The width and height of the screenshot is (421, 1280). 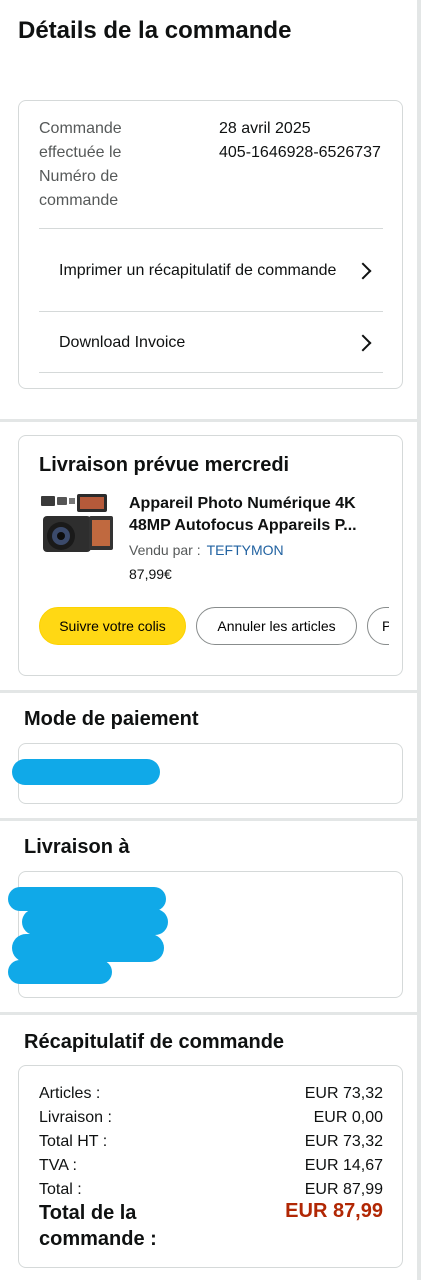 I want to click on summary-row-vat: TVA : EUR 14,67, so click(x=211, y=1166).